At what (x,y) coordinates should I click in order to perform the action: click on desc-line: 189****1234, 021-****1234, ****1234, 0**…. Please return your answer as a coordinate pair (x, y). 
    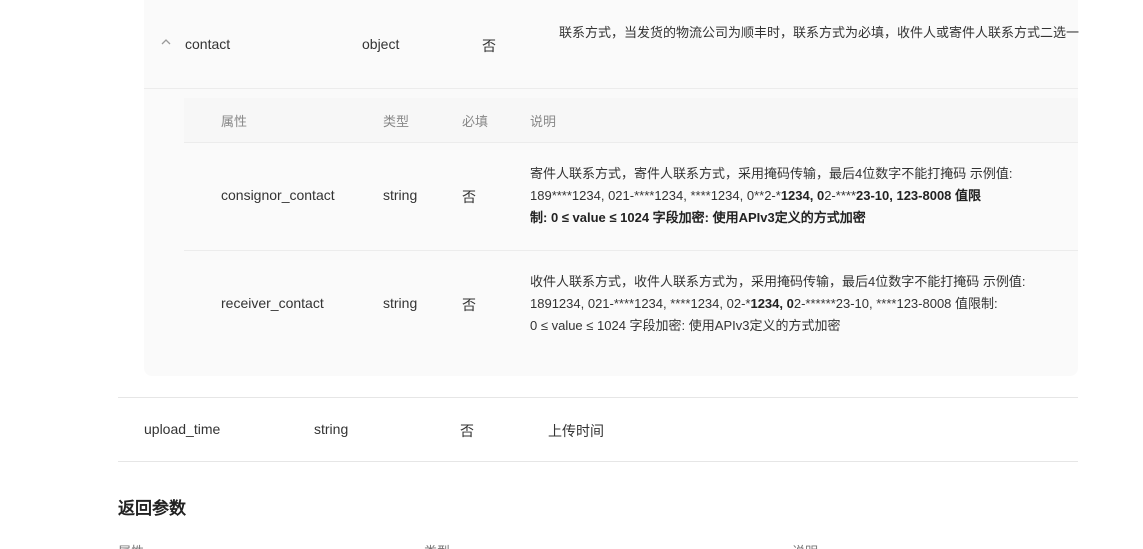
    Looking at the image, I should click on (805, 196).